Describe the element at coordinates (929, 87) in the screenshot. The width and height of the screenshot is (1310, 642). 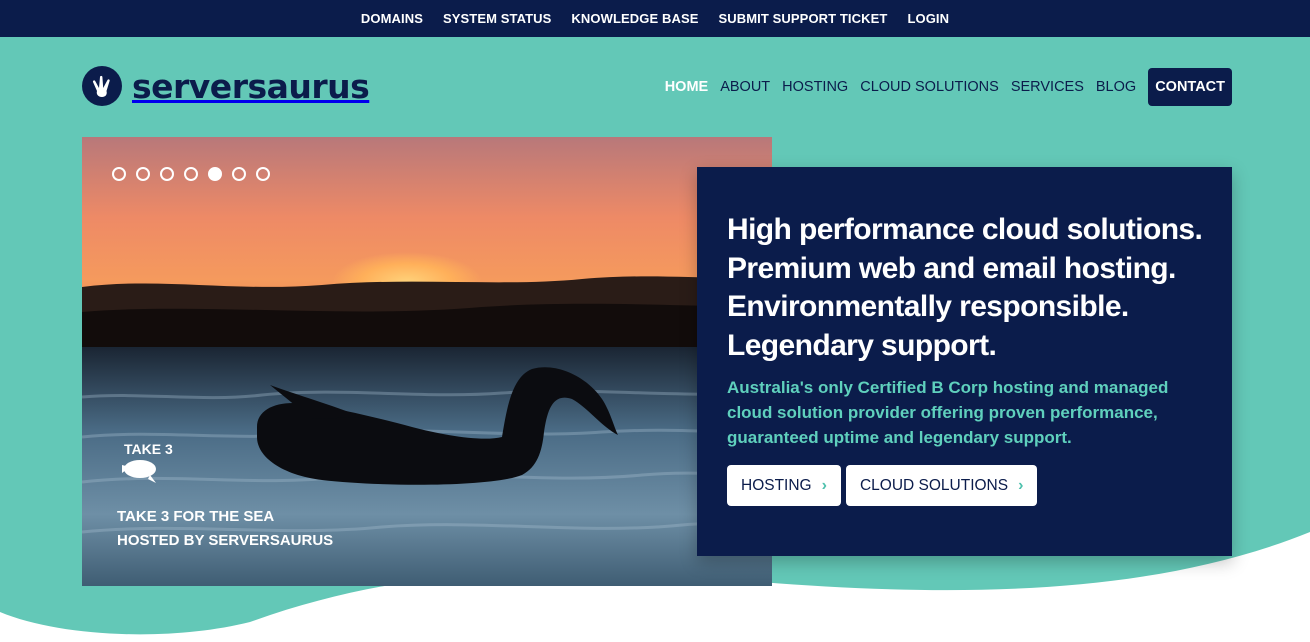
I see `nav-cloud-solutions: CLOUD SOLUTIONS` at that location.